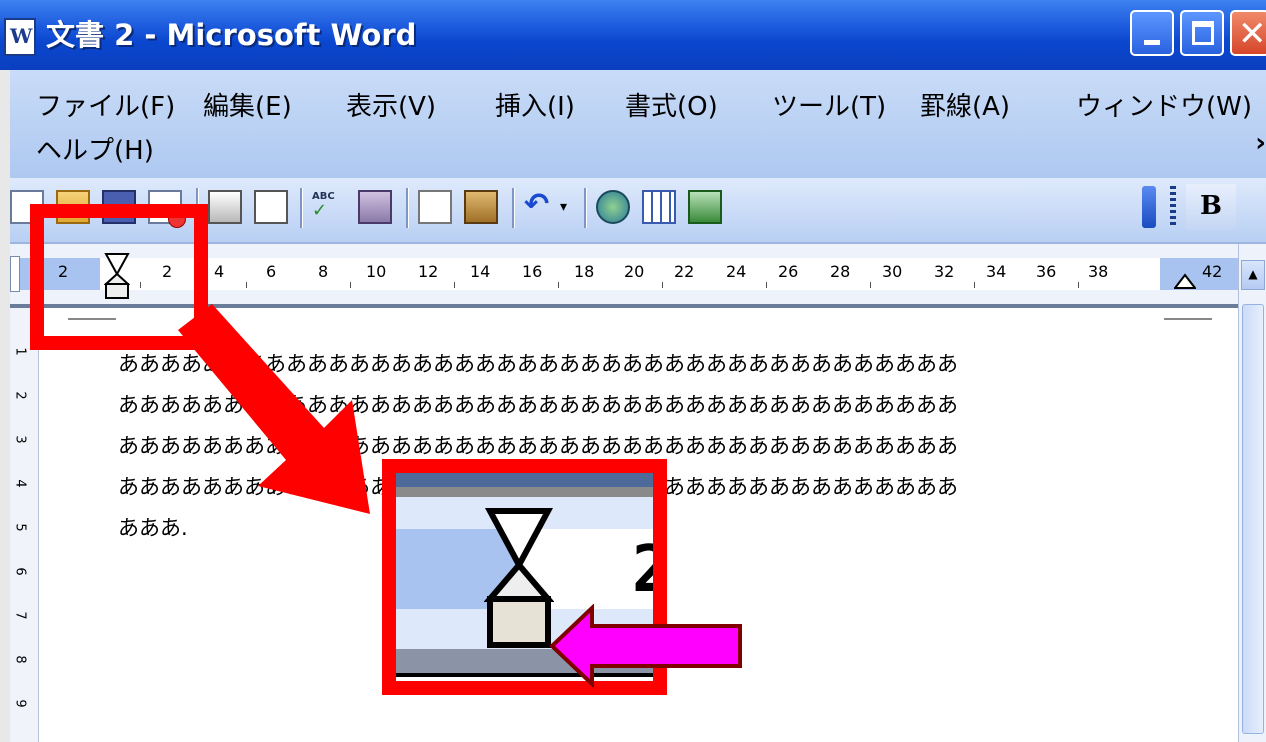 The height and width of the screenshot is (742, 1266). Describe the element at coordinates (519, 578) in the screenshot. I see `zoom-indent-marker-icon` at that location.